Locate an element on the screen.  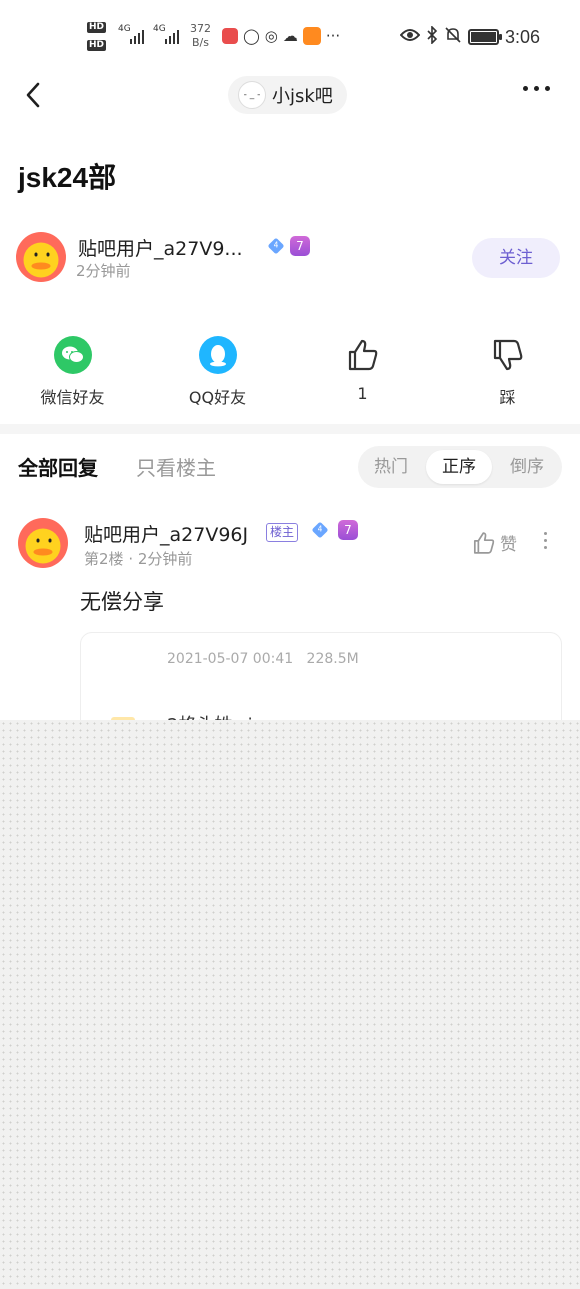
sort-ascending: 正序 is located at coordinates (459, 467).